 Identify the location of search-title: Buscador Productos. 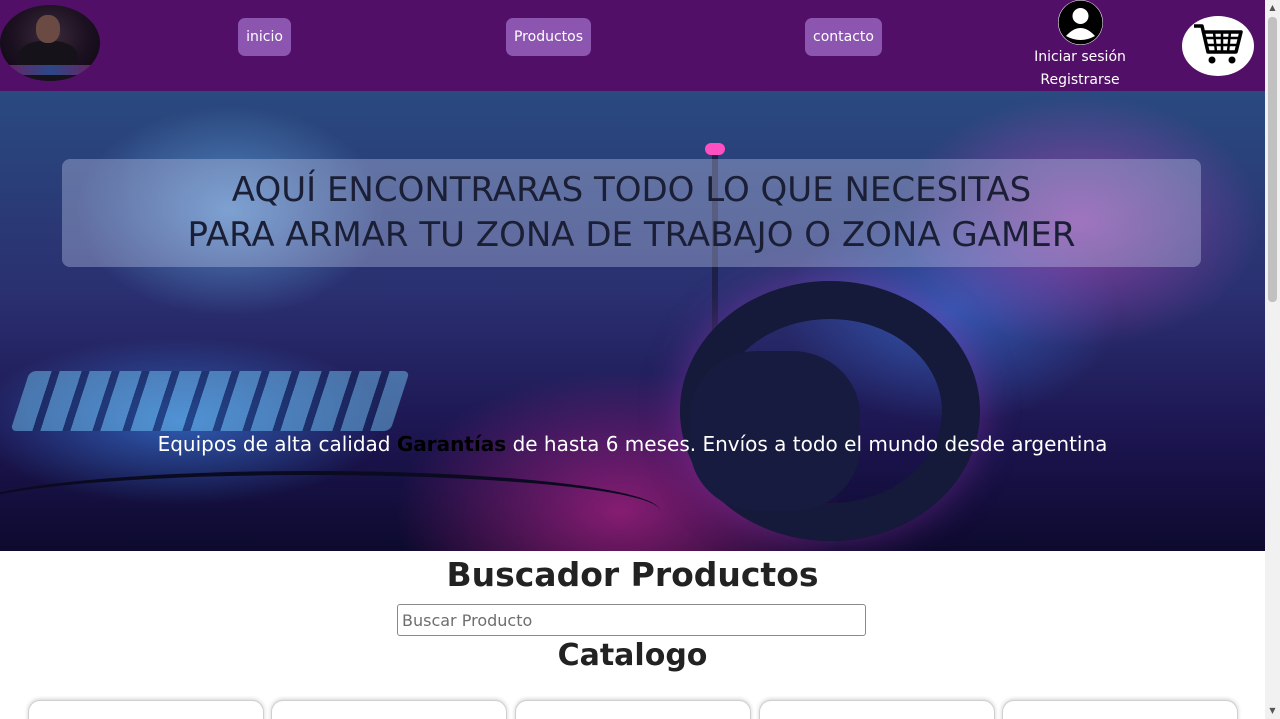
(632, 574).